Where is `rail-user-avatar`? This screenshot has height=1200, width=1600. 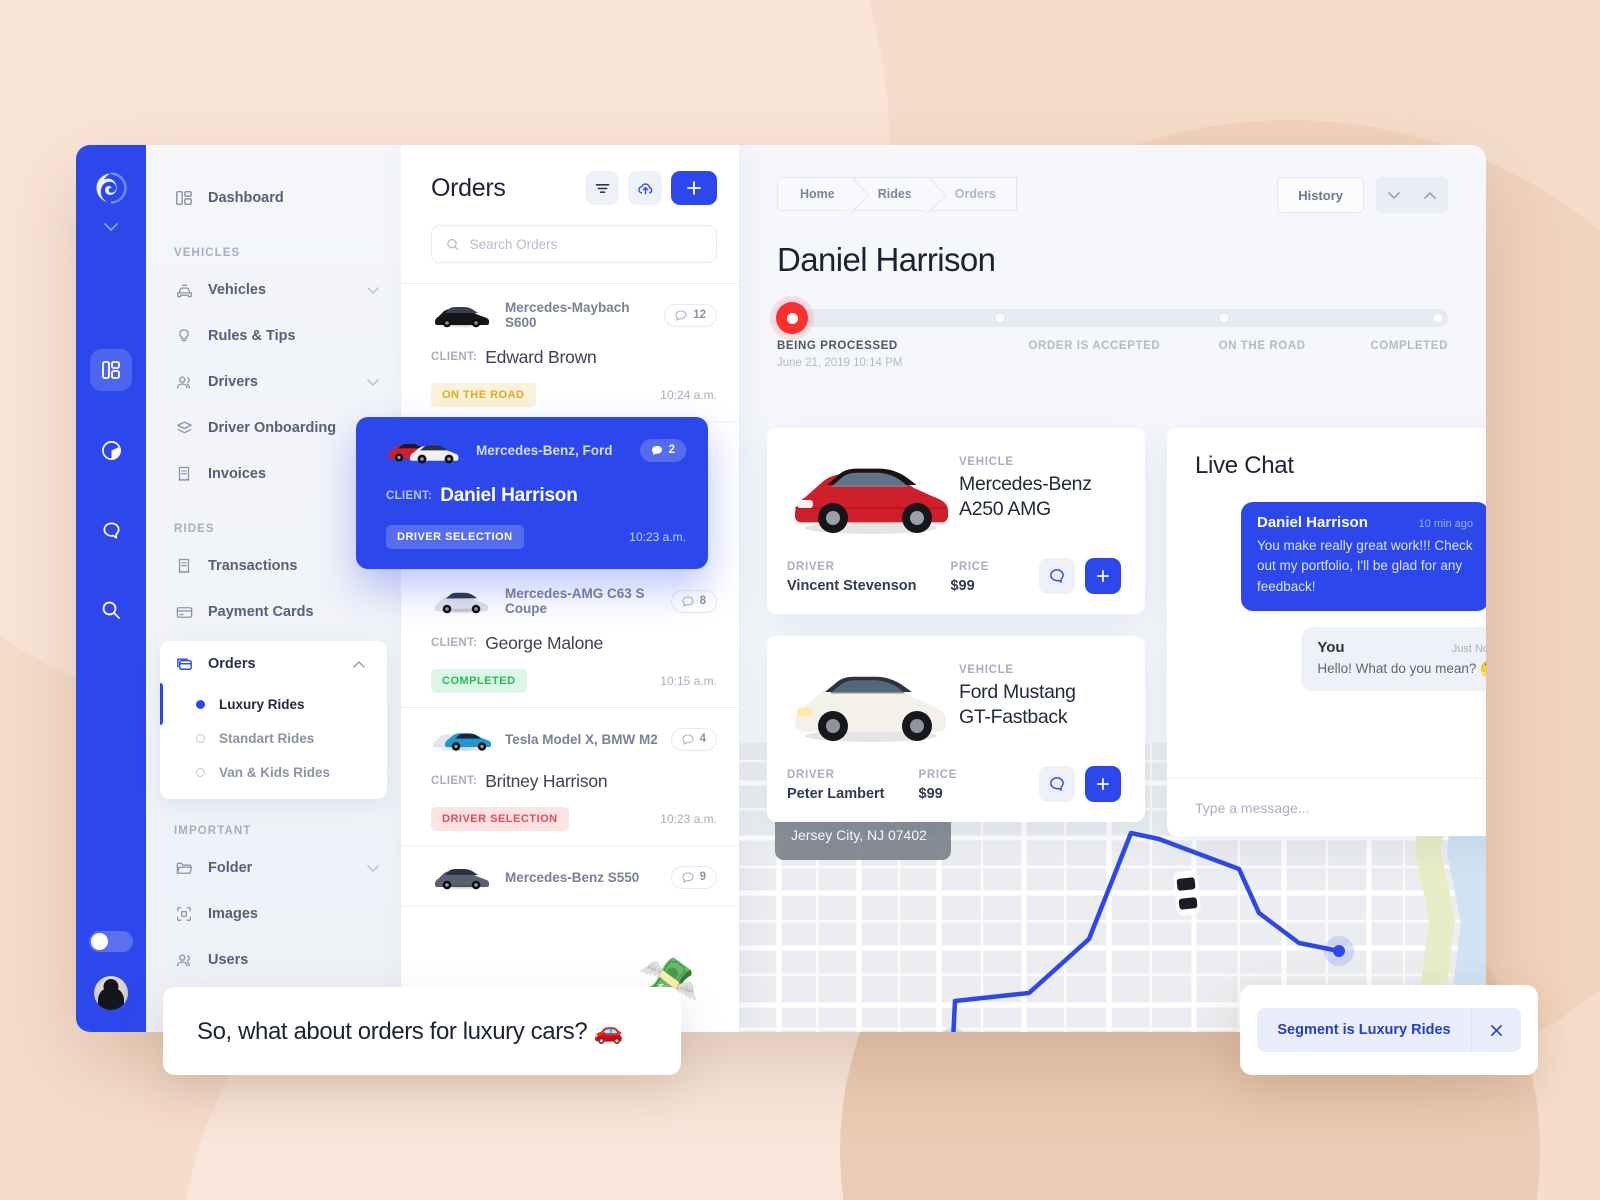
rail-user-avatar is located at coordinates (111, 993).